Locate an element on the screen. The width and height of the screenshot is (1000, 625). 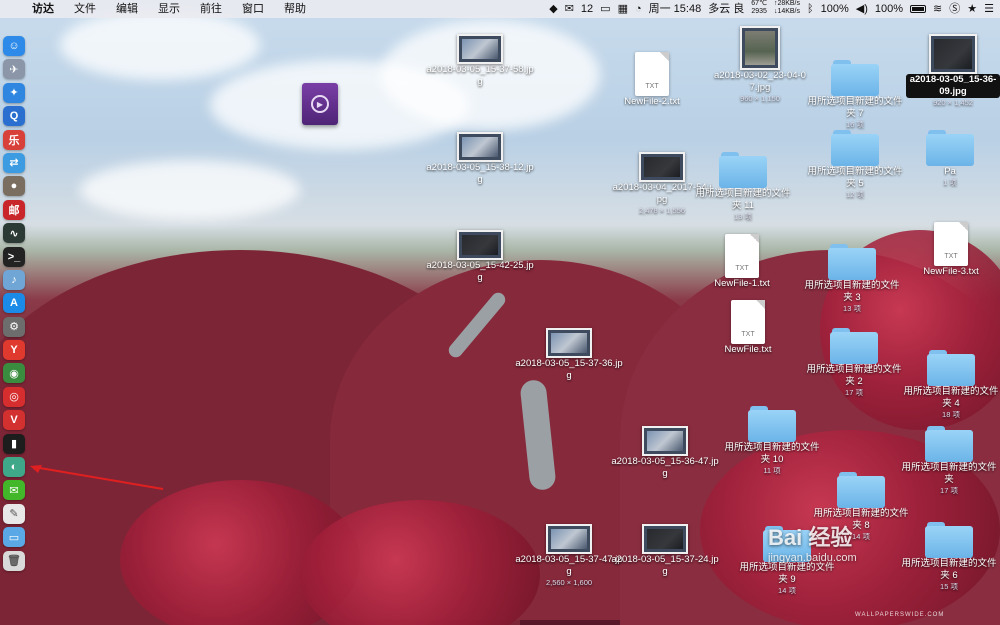
folder: 用所选项目新建的文件夹 10 11 项 is located at coordinates (772, 440).